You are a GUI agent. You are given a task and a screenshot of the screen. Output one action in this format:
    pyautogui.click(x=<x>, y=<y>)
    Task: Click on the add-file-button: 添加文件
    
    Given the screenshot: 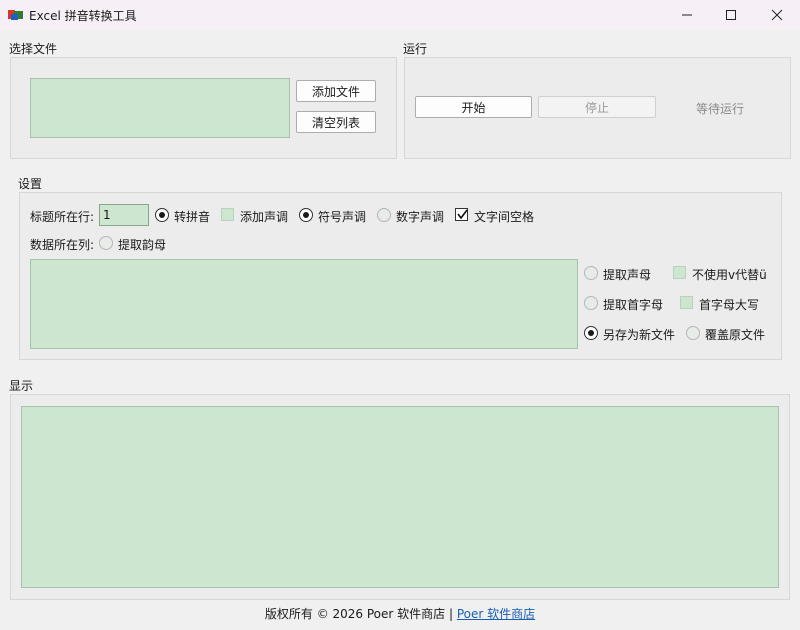 What is the action you would take?
    pyautogui.click(x=336, y=91)
    